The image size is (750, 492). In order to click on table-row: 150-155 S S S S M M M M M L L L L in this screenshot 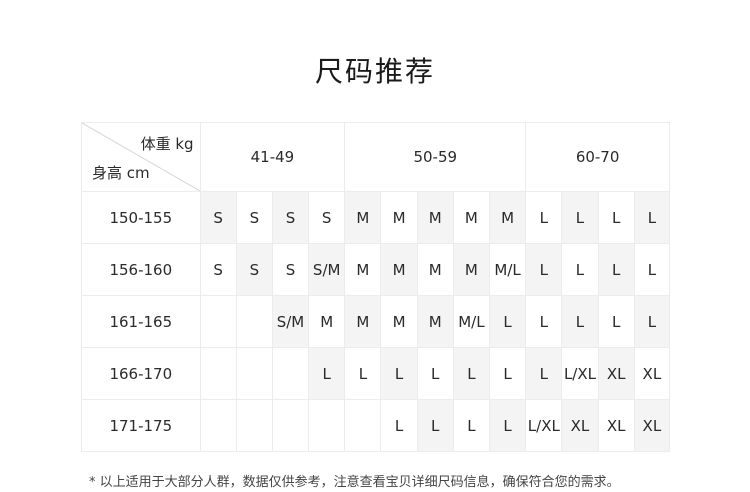, I will do `click(376, 217)`.